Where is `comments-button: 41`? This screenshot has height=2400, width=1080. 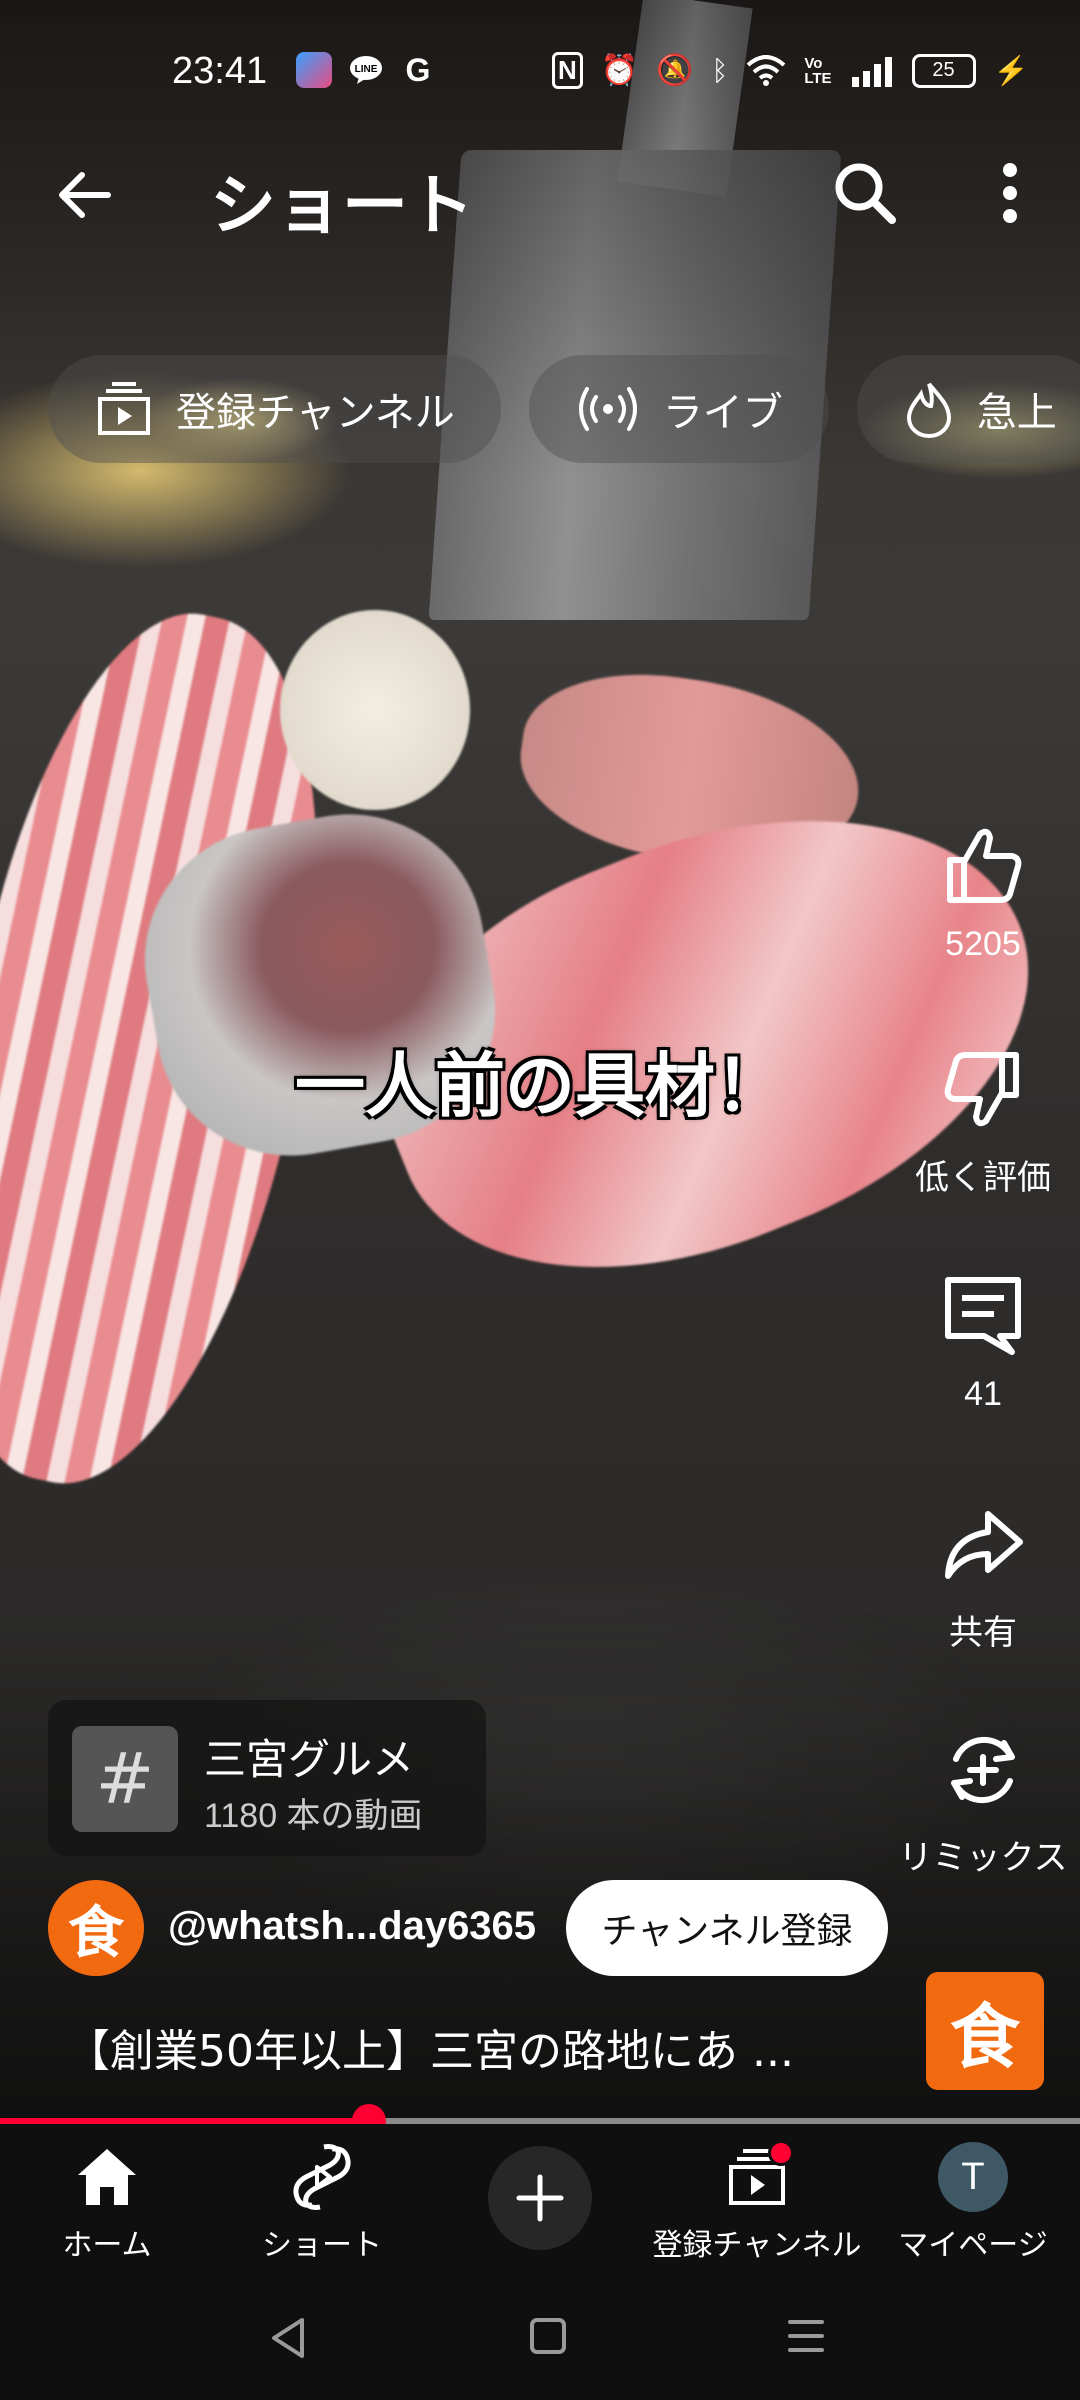
comments-button: 41 is located at coordinates (983, 1342).